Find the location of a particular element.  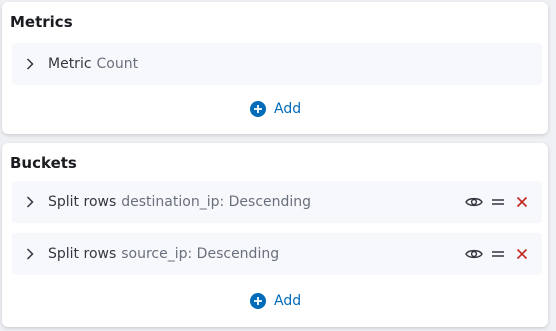

add-metric-label: Add is located at coordinates (288, 109).